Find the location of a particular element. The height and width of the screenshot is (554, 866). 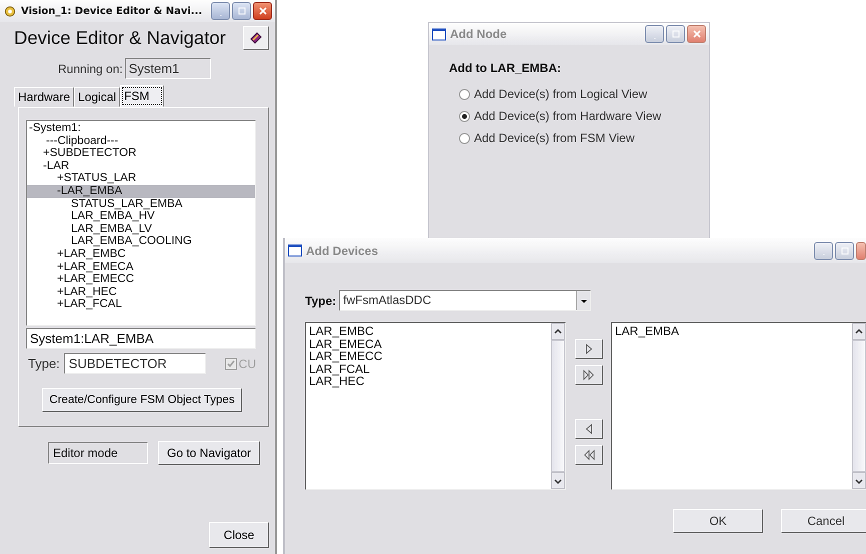

list-item: LAR_HEC is located at coordinates (428, 381).